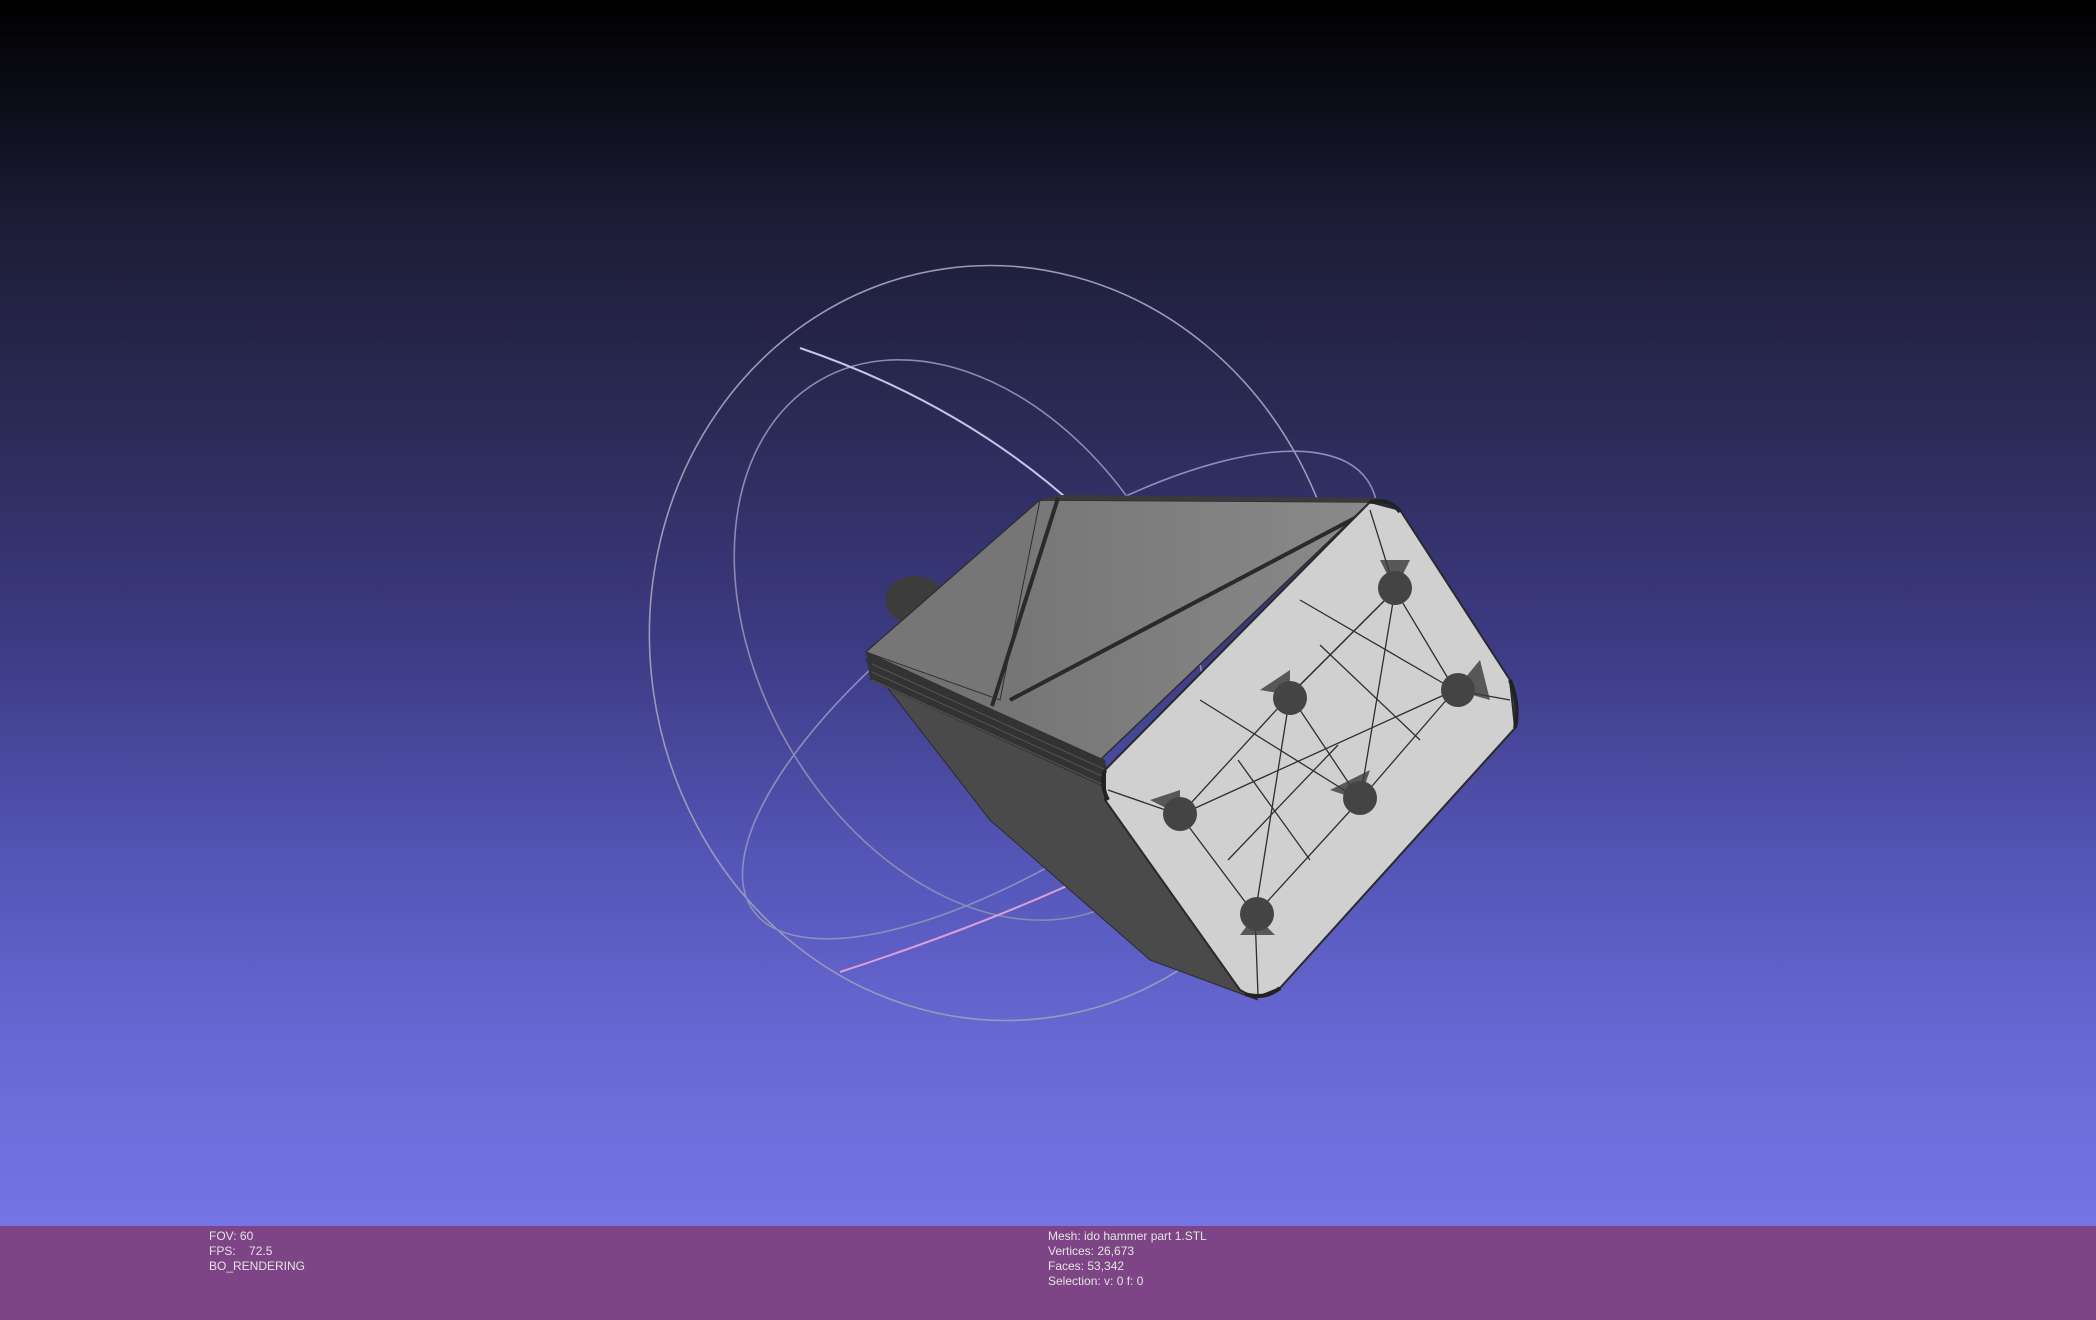  I want to click on fps-value: 72.5, so click(261, 1251).